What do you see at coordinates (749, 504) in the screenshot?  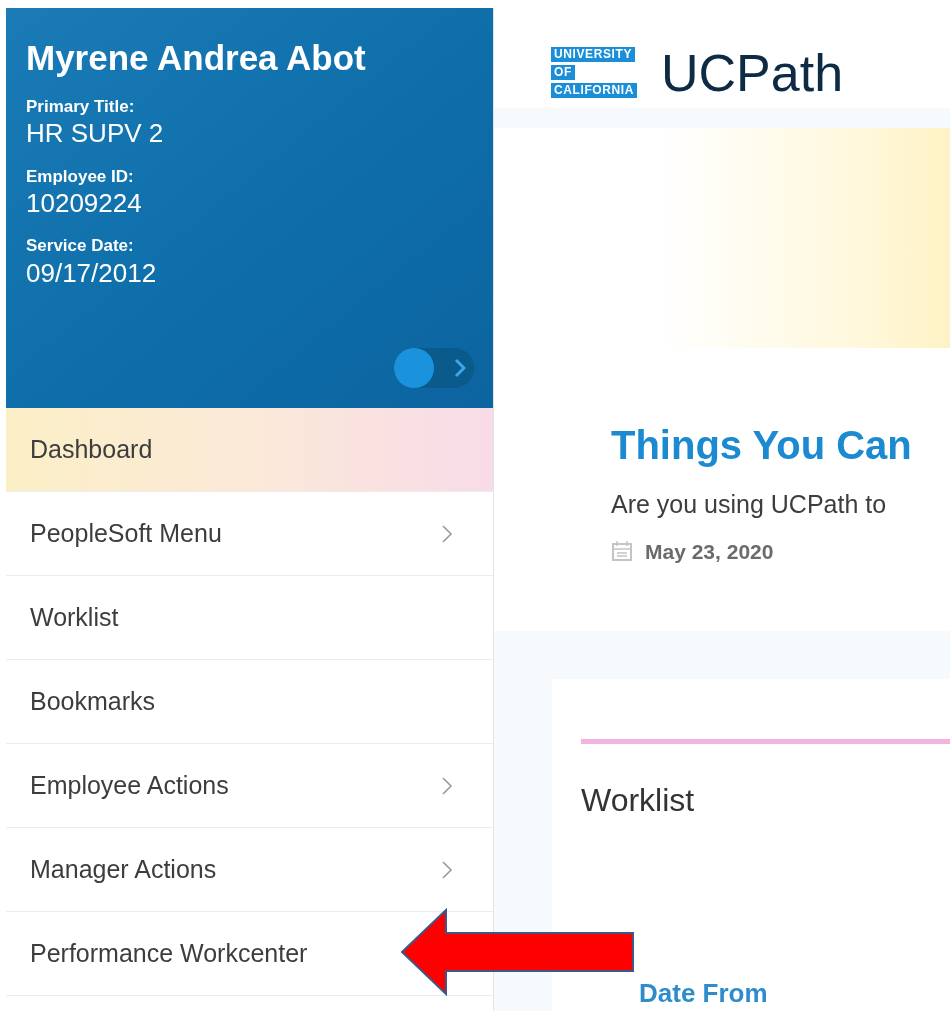 I see `news-summary: Are you using UCPath to` at bounding box center [749, 504].